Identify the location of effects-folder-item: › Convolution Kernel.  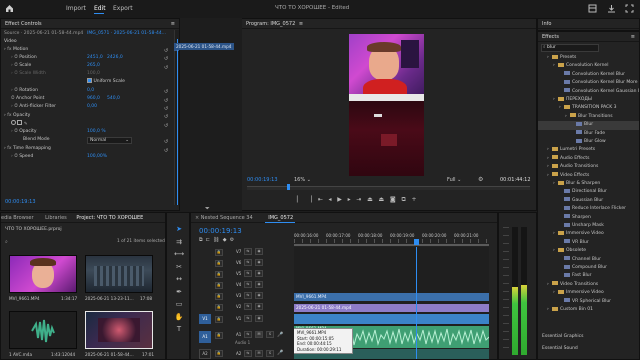
(588, 66).